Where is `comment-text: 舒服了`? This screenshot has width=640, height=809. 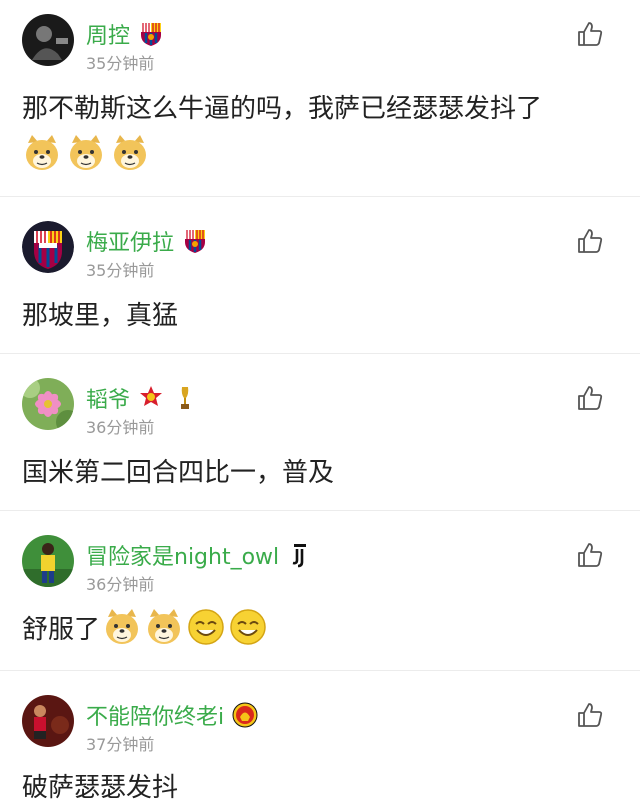
comment-text: 舒服了 is located at coordinates (61, 629).